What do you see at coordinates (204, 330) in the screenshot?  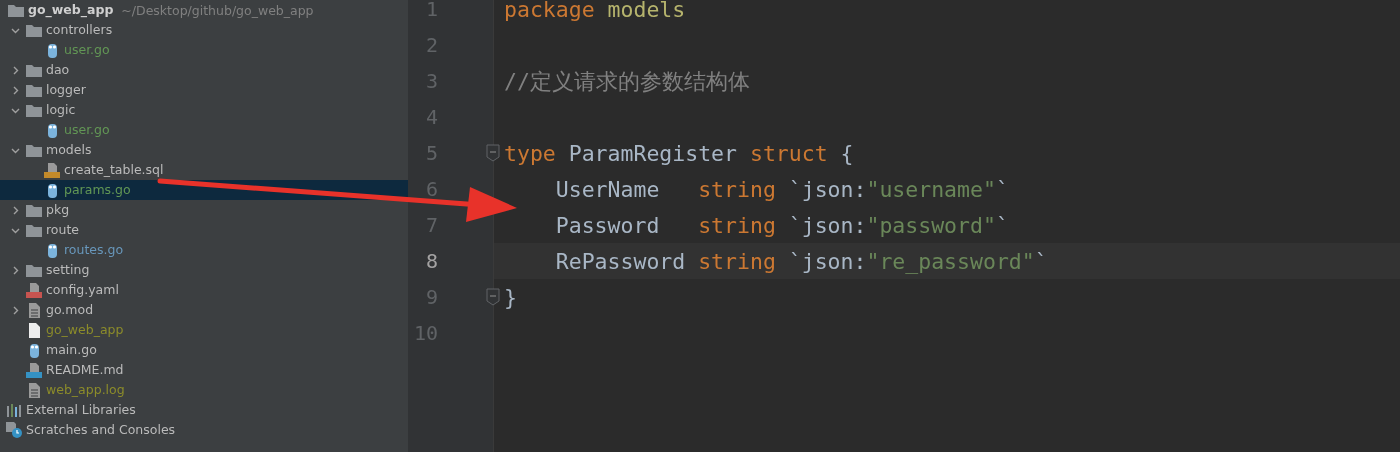 I see `tree-row: go_web_app` at bounding box center [204, 330].